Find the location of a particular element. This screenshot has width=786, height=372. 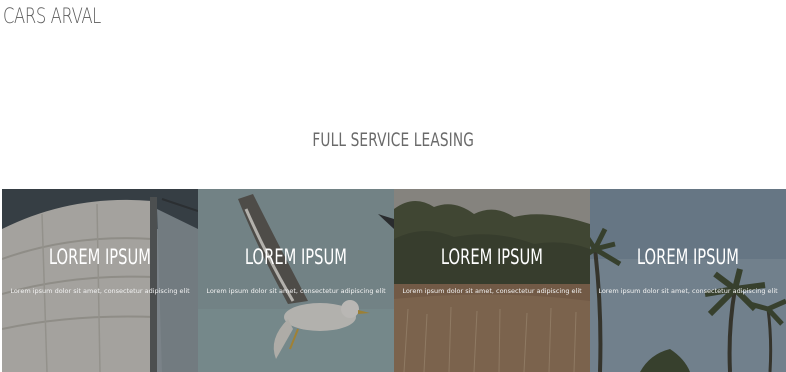

brand-logo-text: CARS ARVAL is located at coordinates (52, 16).